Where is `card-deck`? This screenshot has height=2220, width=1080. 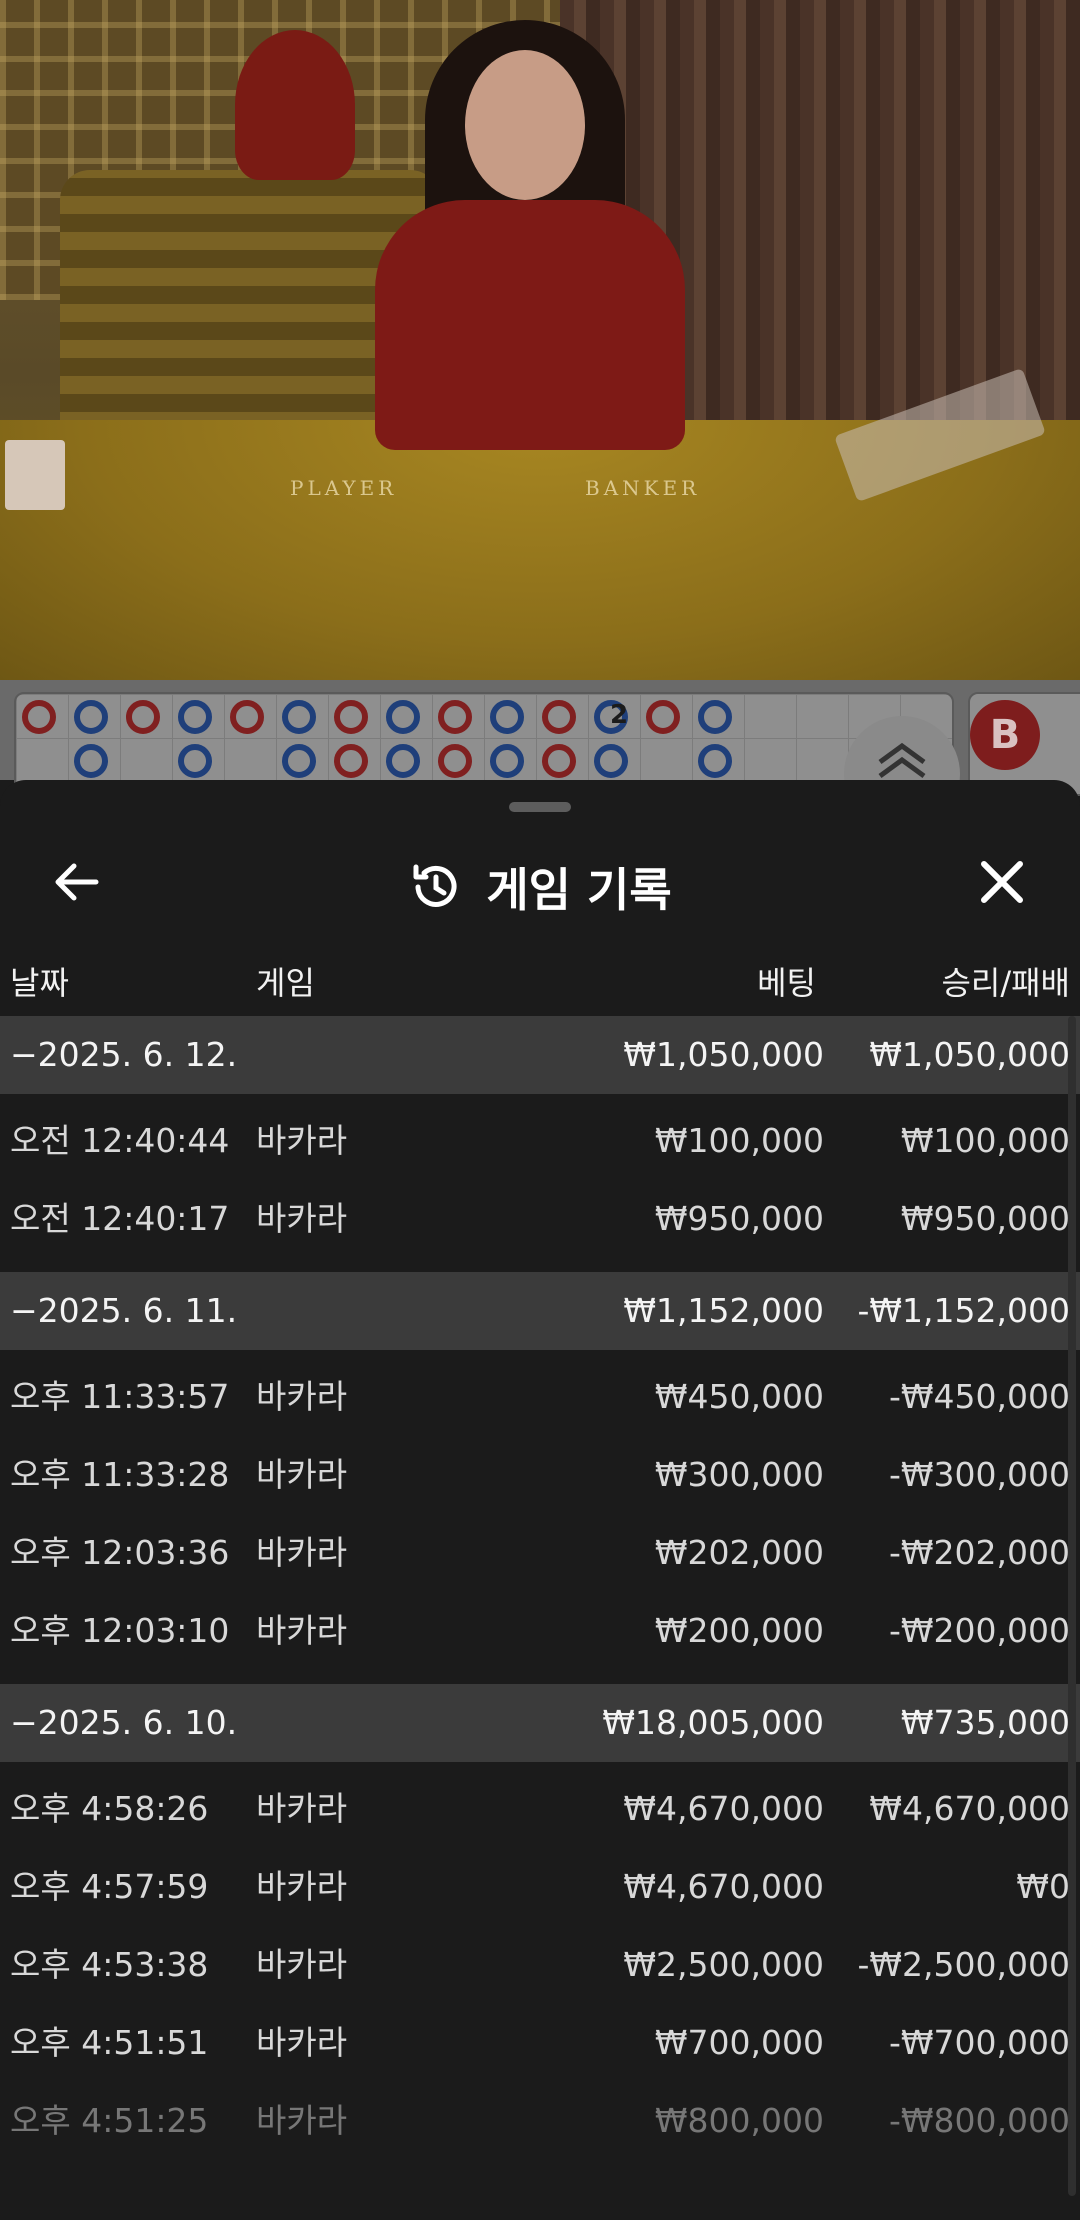
card-deck is located at coordinates (35, 475).